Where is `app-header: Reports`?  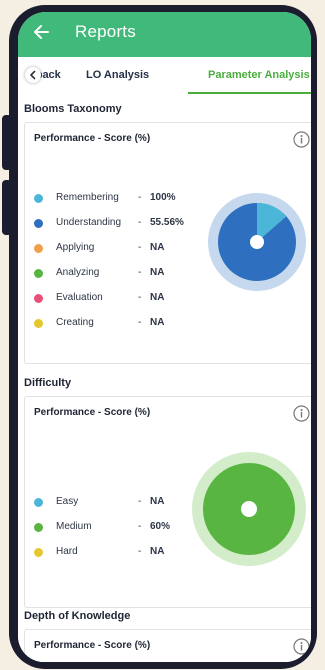
app-header: Reports is located at coordinates (164, 34).